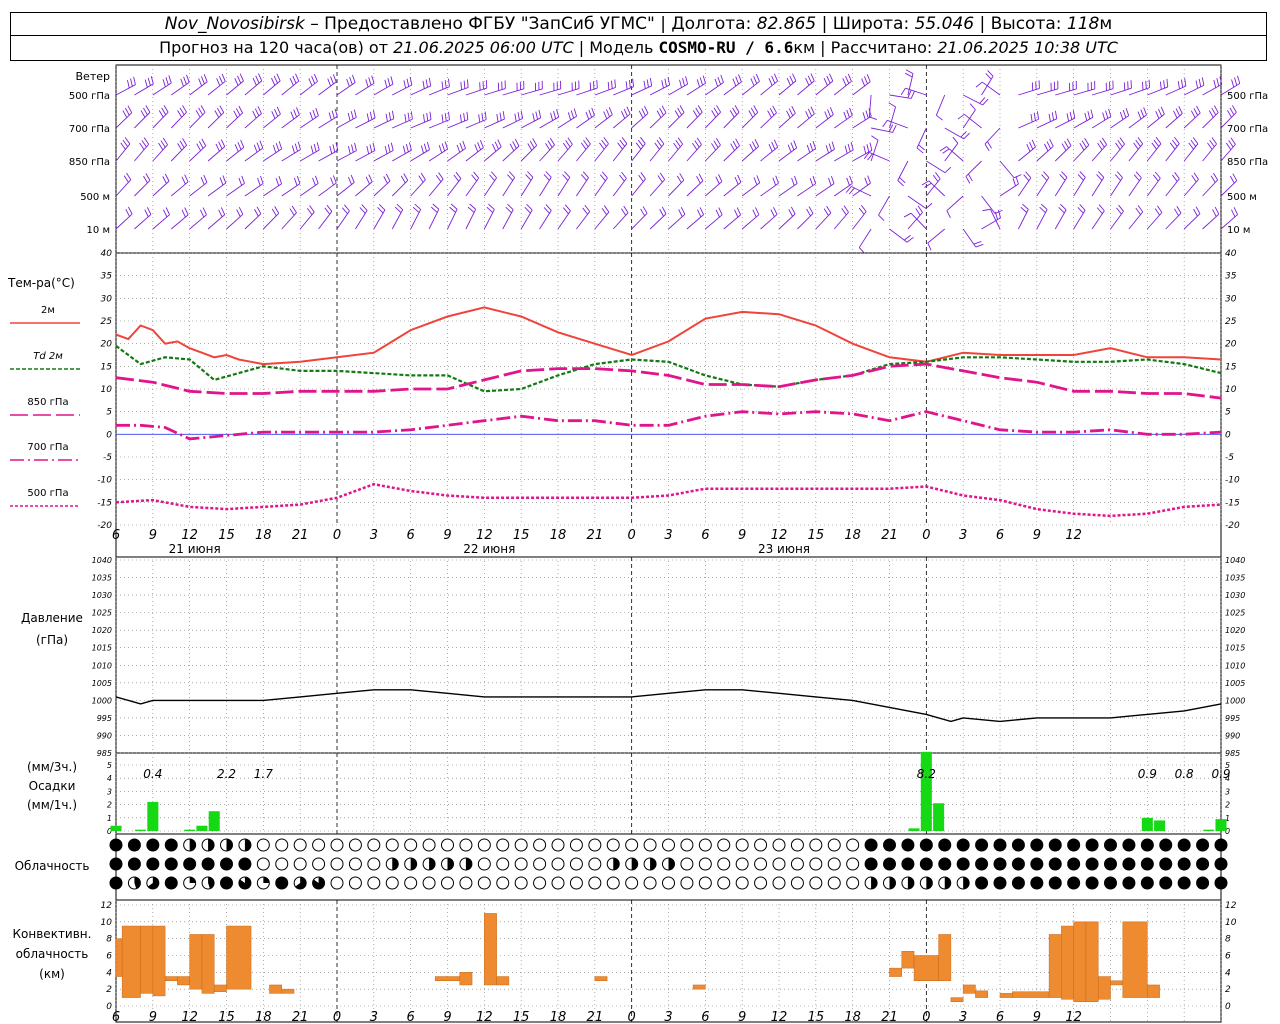  What do you see at coordinates (226, 774) in the screenshot?
I see `precip-amount-label: 2.2` at bounding box center [226, 774].